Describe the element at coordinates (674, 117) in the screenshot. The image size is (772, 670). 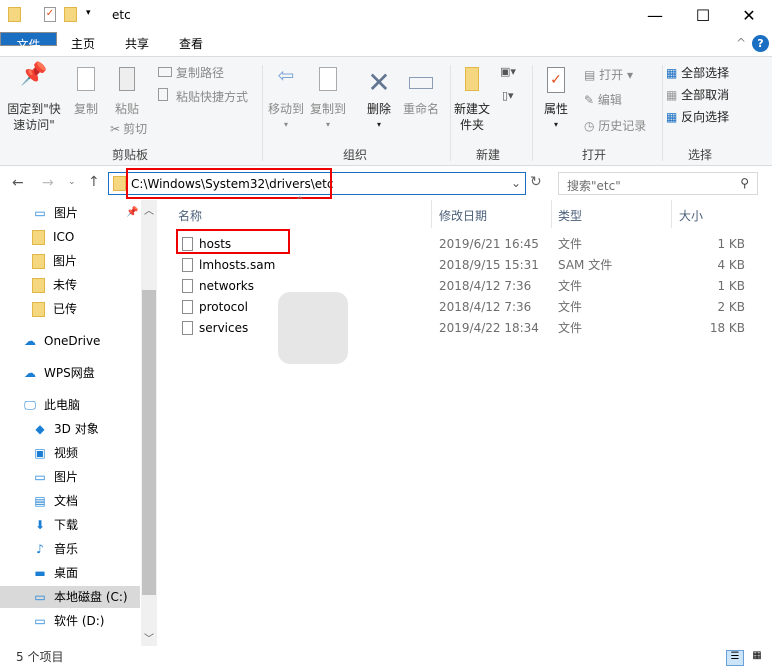
I see `invert-selection-icon: ▦` at that location.